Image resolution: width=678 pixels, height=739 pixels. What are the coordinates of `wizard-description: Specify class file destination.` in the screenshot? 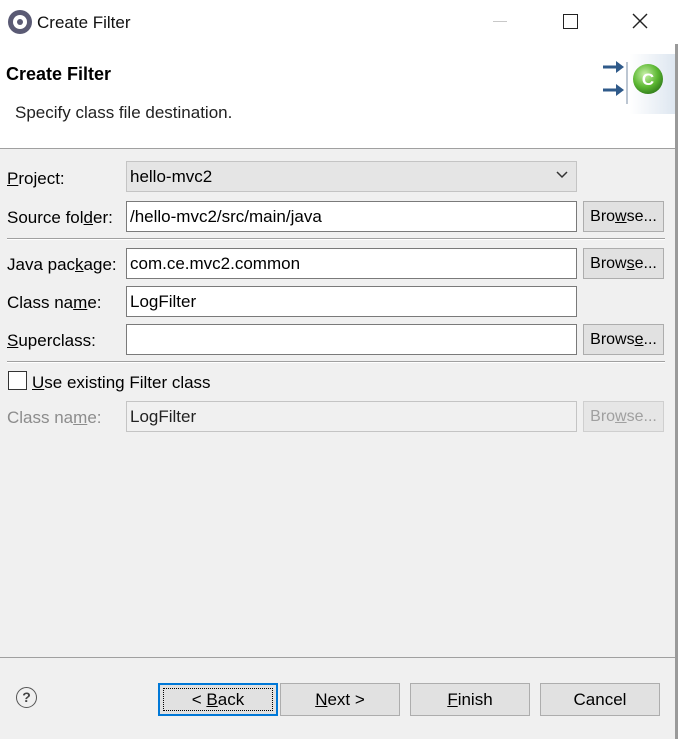 It's located at (124, 112).